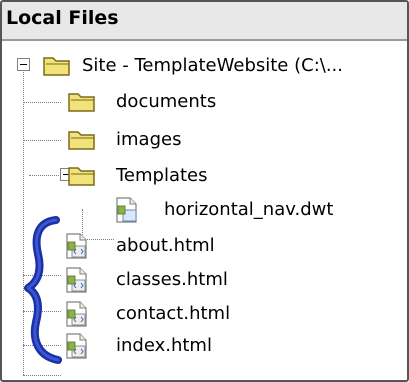 This screenshot has width=409, height=382. Describe the element at coordinates (166, 101) in the screenshot. I see `tree-item-label: documents` at that location.